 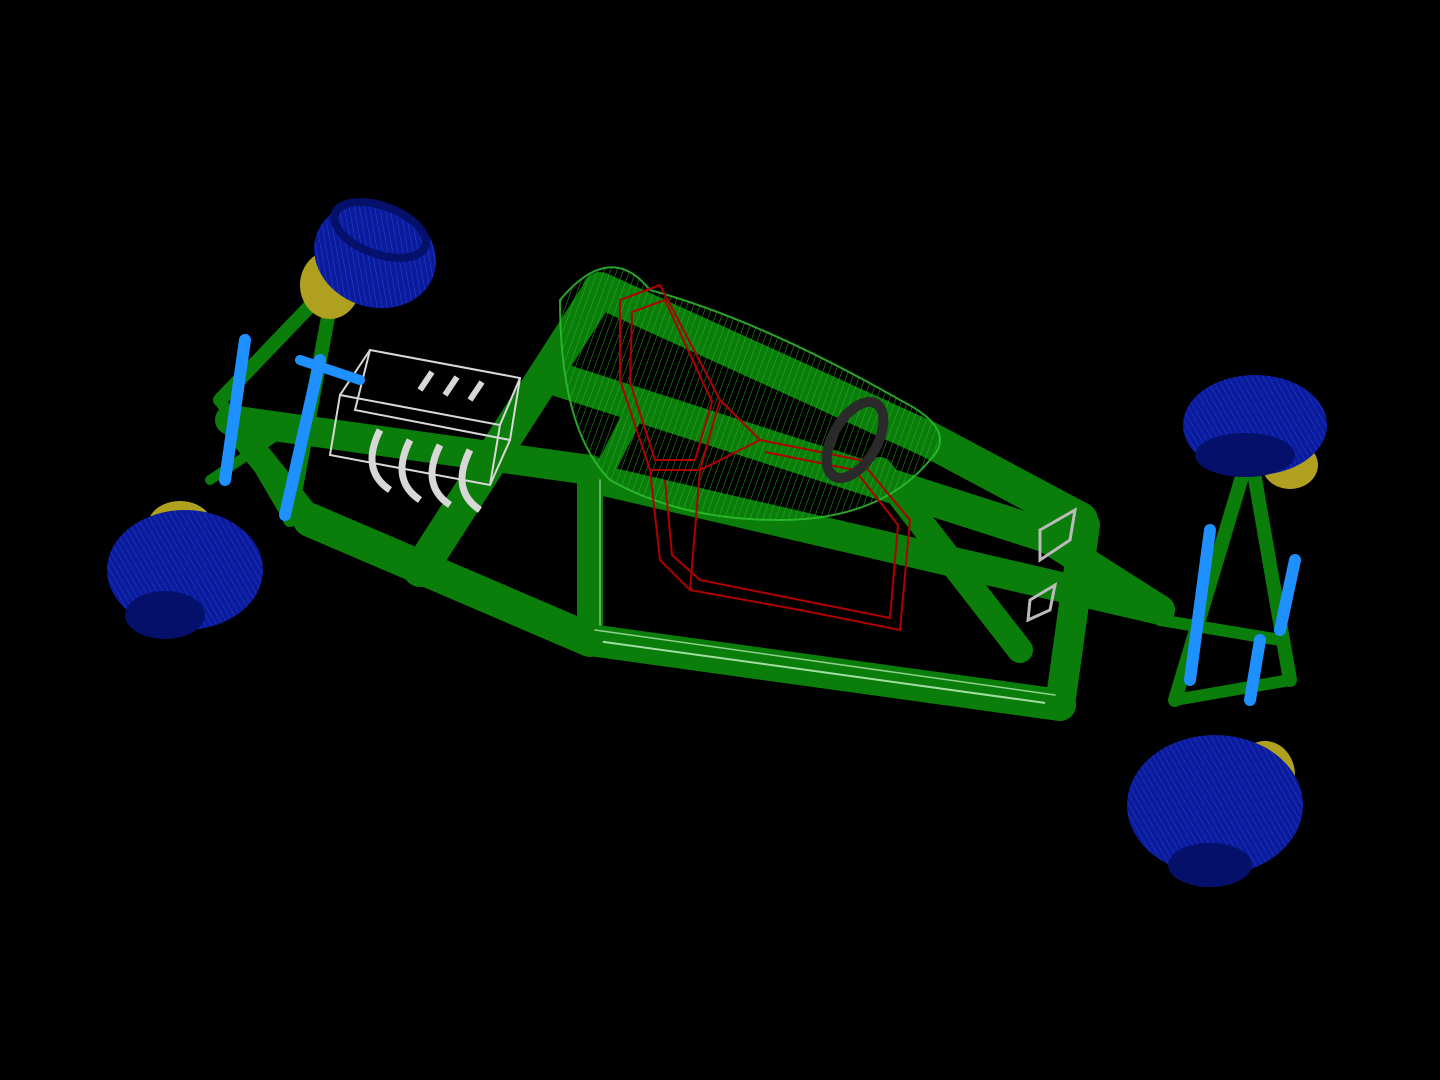 What do you see at coordinates (749, 394) in the screenshot?
I see `frame-body-wire` at bounding box center [749, 394].